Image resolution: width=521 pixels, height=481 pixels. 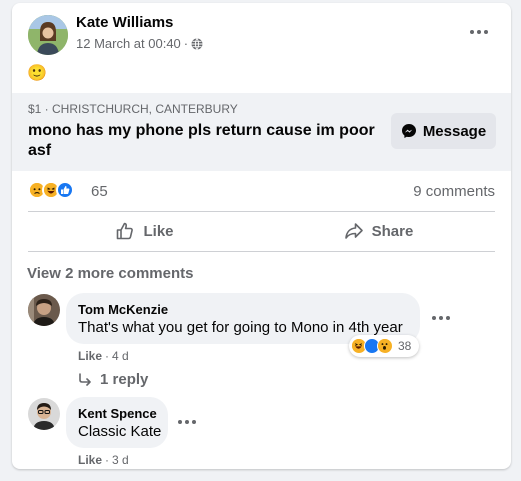 I want to click on view-replies: 1 reply, so click(x=113, y=379).